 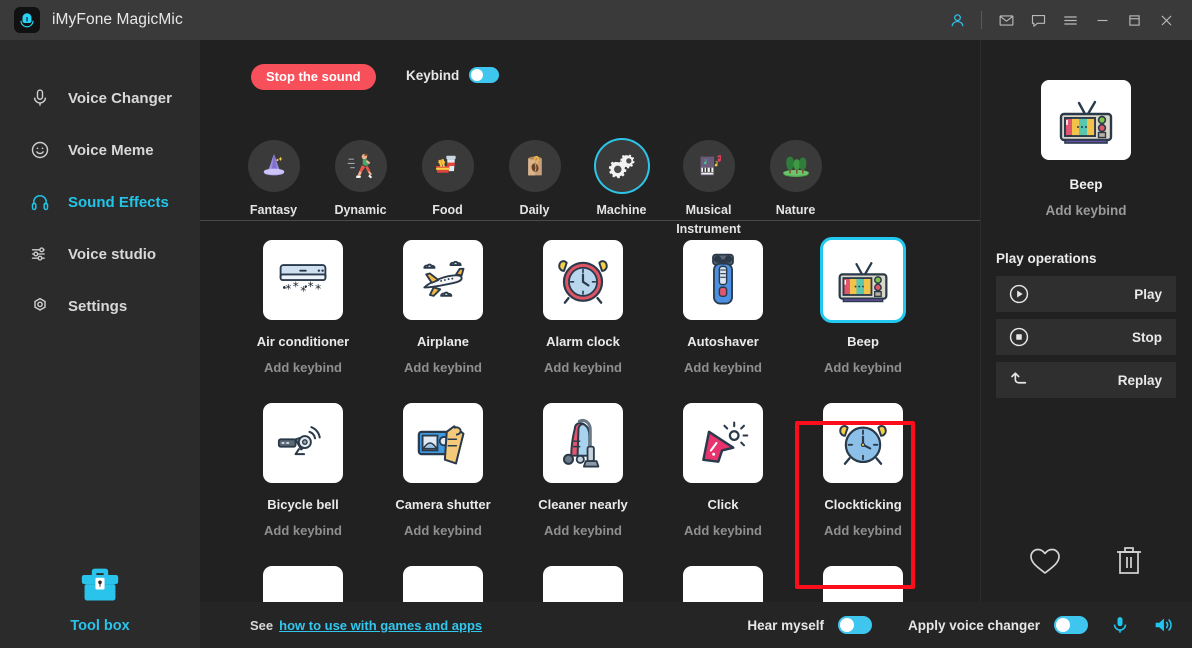 I want to click on category-label: Machine, so click(x=621, y=210).